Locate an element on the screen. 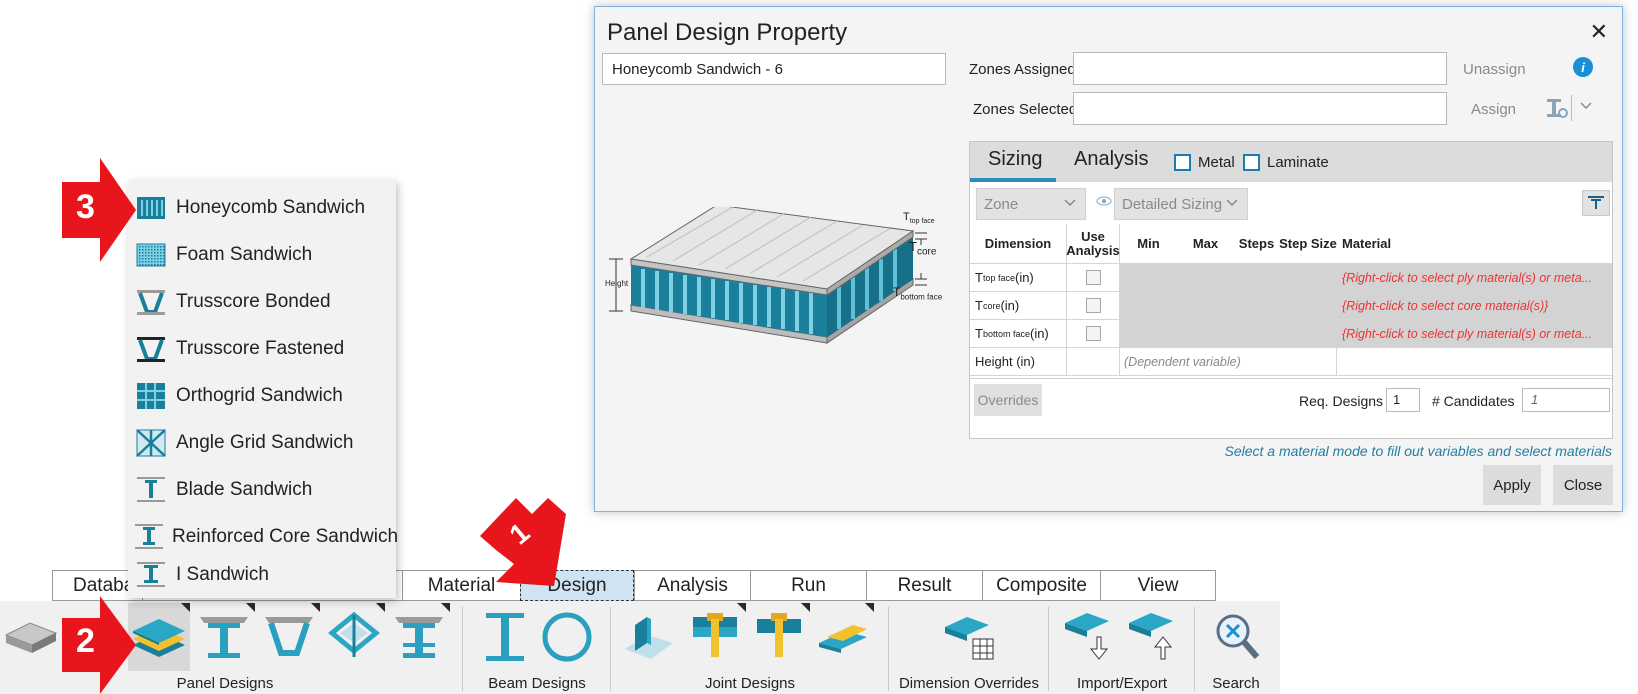  menu-item-angle-grid-sandwich: Angle Grid Sandwich is located at coordinates (262, 442).